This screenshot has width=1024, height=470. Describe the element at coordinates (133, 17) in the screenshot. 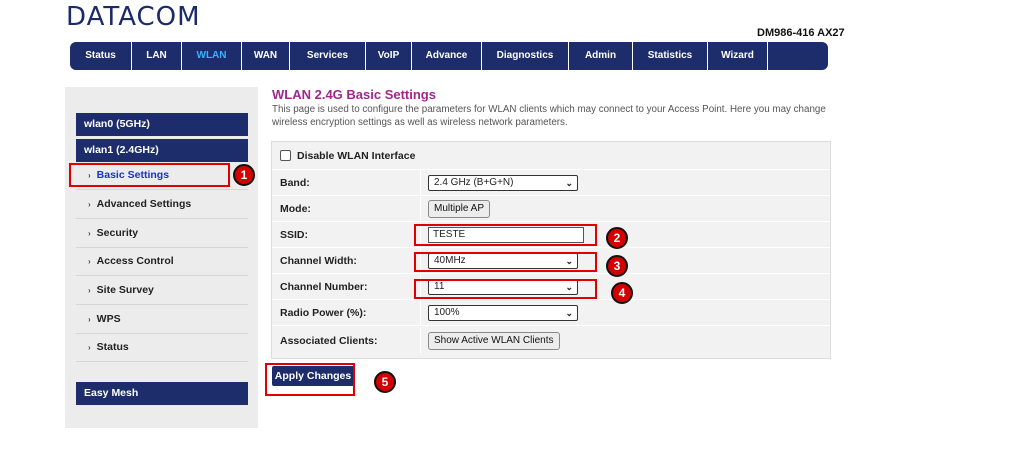

I see `datacom-logo: DATACOM` at that location.